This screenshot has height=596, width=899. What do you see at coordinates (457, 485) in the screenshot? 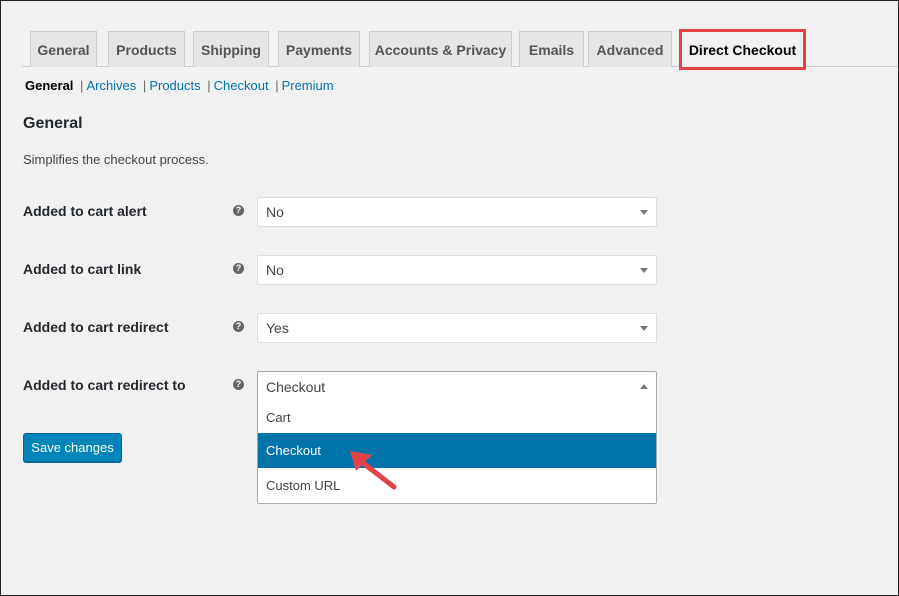
I see `option-custom-url: Custom URL` at bounding box center [457, 485].